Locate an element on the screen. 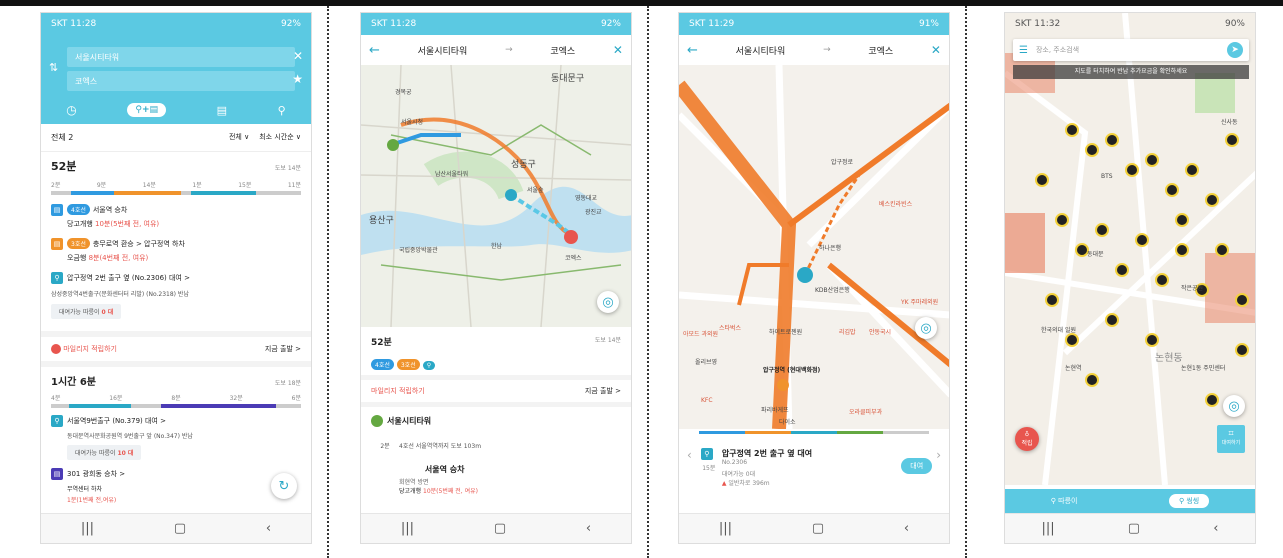  subway-icon: ▤ is located at coordinates (57, 210).